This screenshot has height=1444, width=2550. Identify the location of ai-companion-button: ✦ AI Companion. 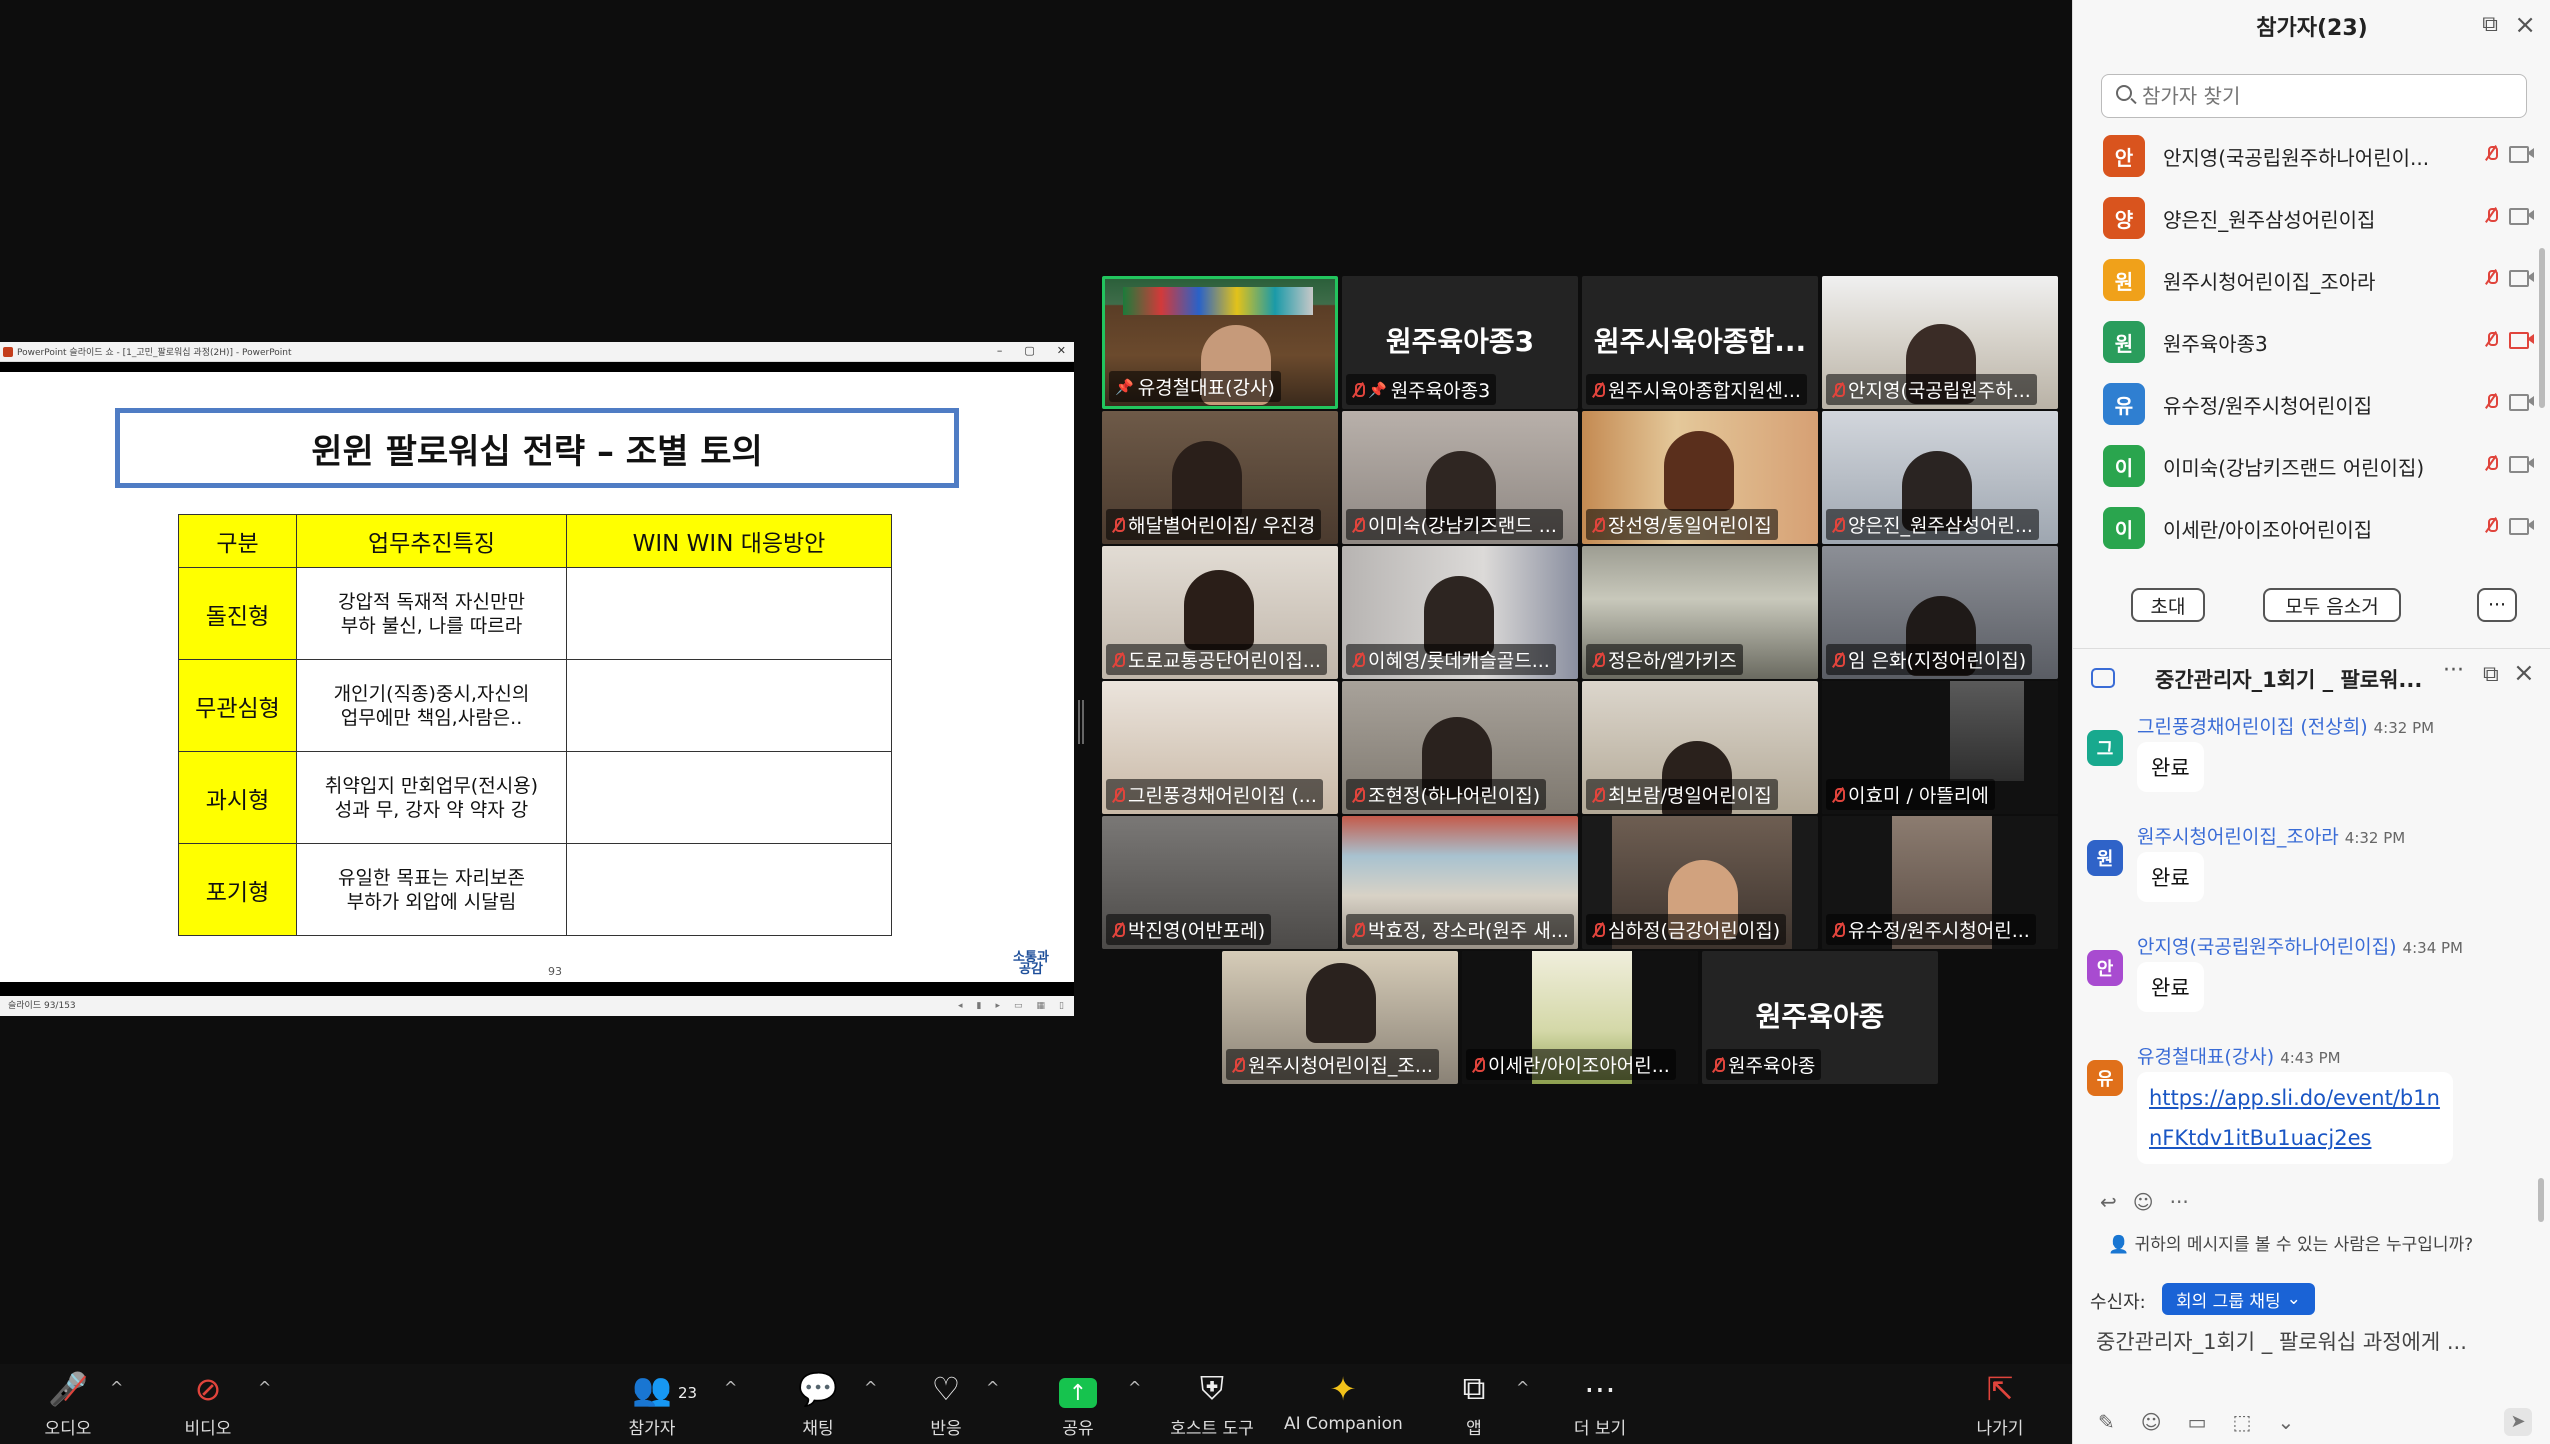
(1343, 1404).